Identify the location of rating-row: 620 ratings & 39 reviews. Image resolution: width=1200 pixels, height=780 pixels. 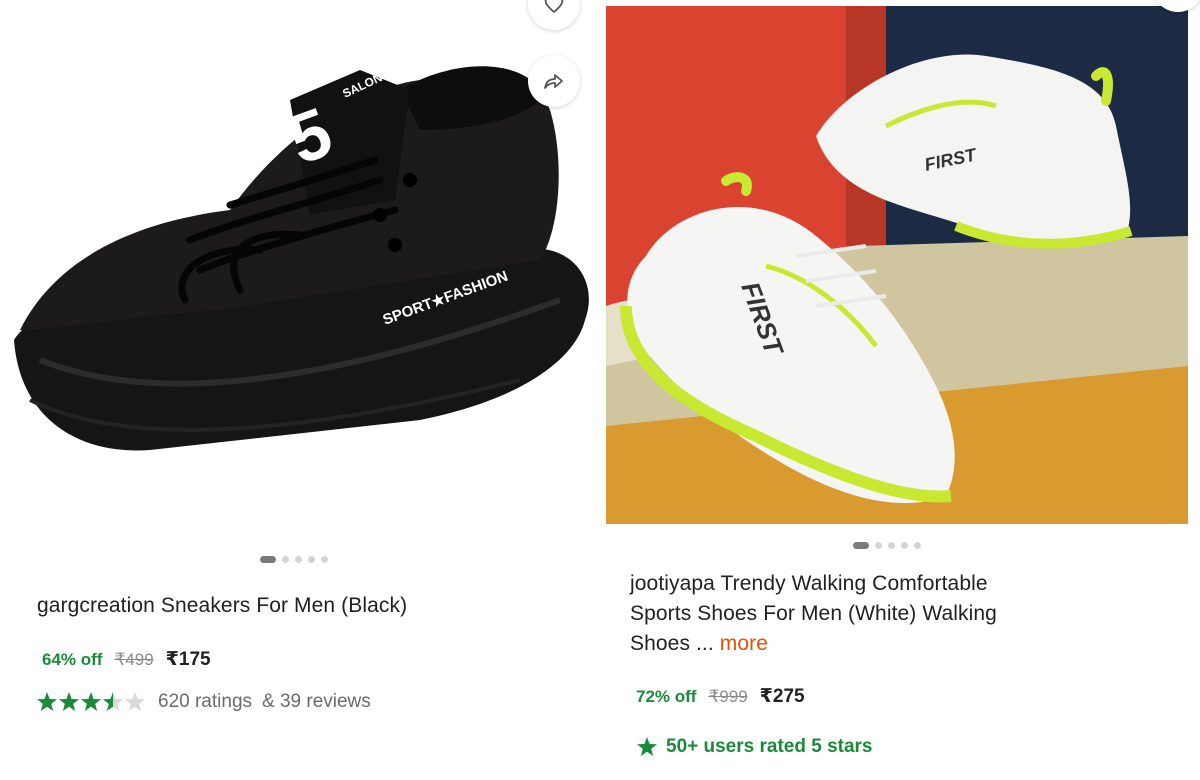
(203, 702).